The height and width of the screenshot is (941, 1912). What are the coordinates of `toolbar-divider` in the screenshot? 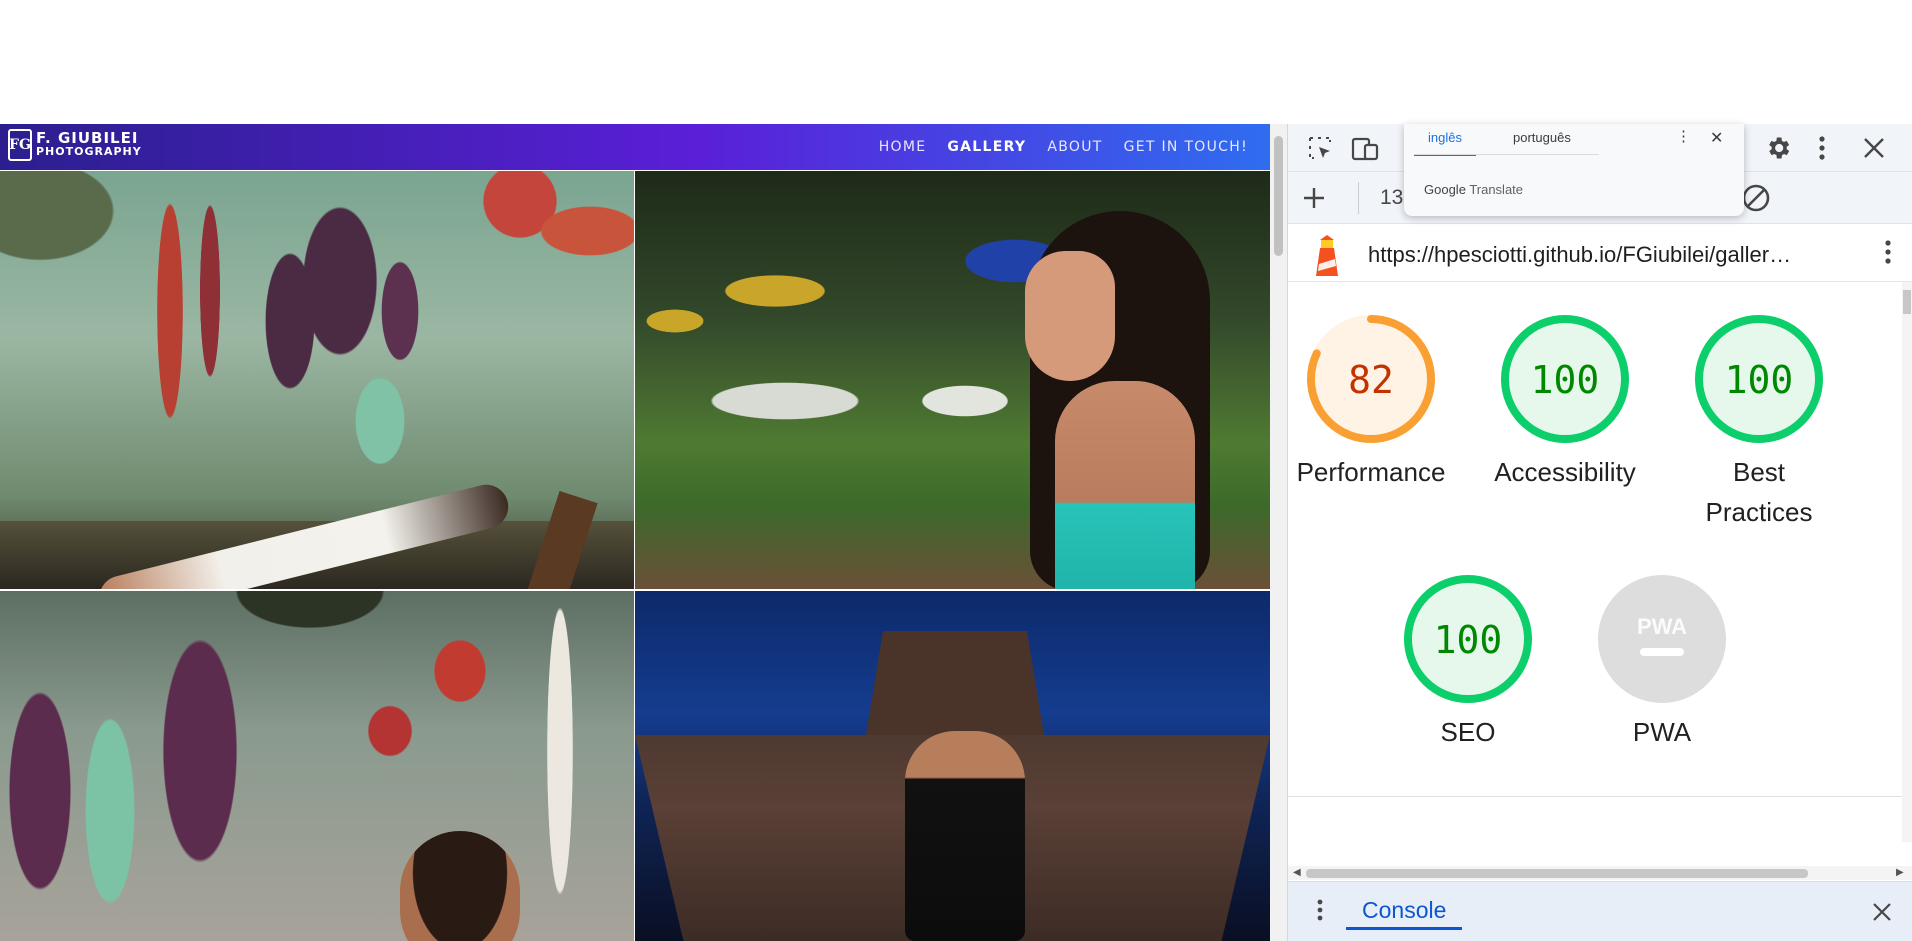 It's located at (1358, 198).